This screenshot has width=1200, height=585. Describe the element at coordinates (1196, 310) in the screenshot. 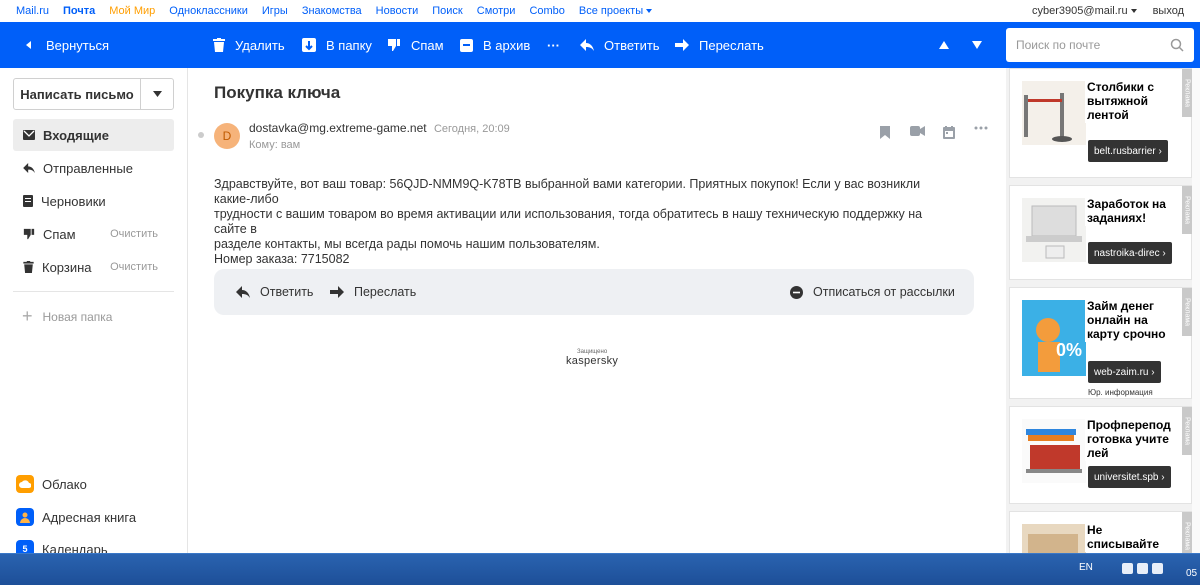

I see `ads-scrollbar` at that location.